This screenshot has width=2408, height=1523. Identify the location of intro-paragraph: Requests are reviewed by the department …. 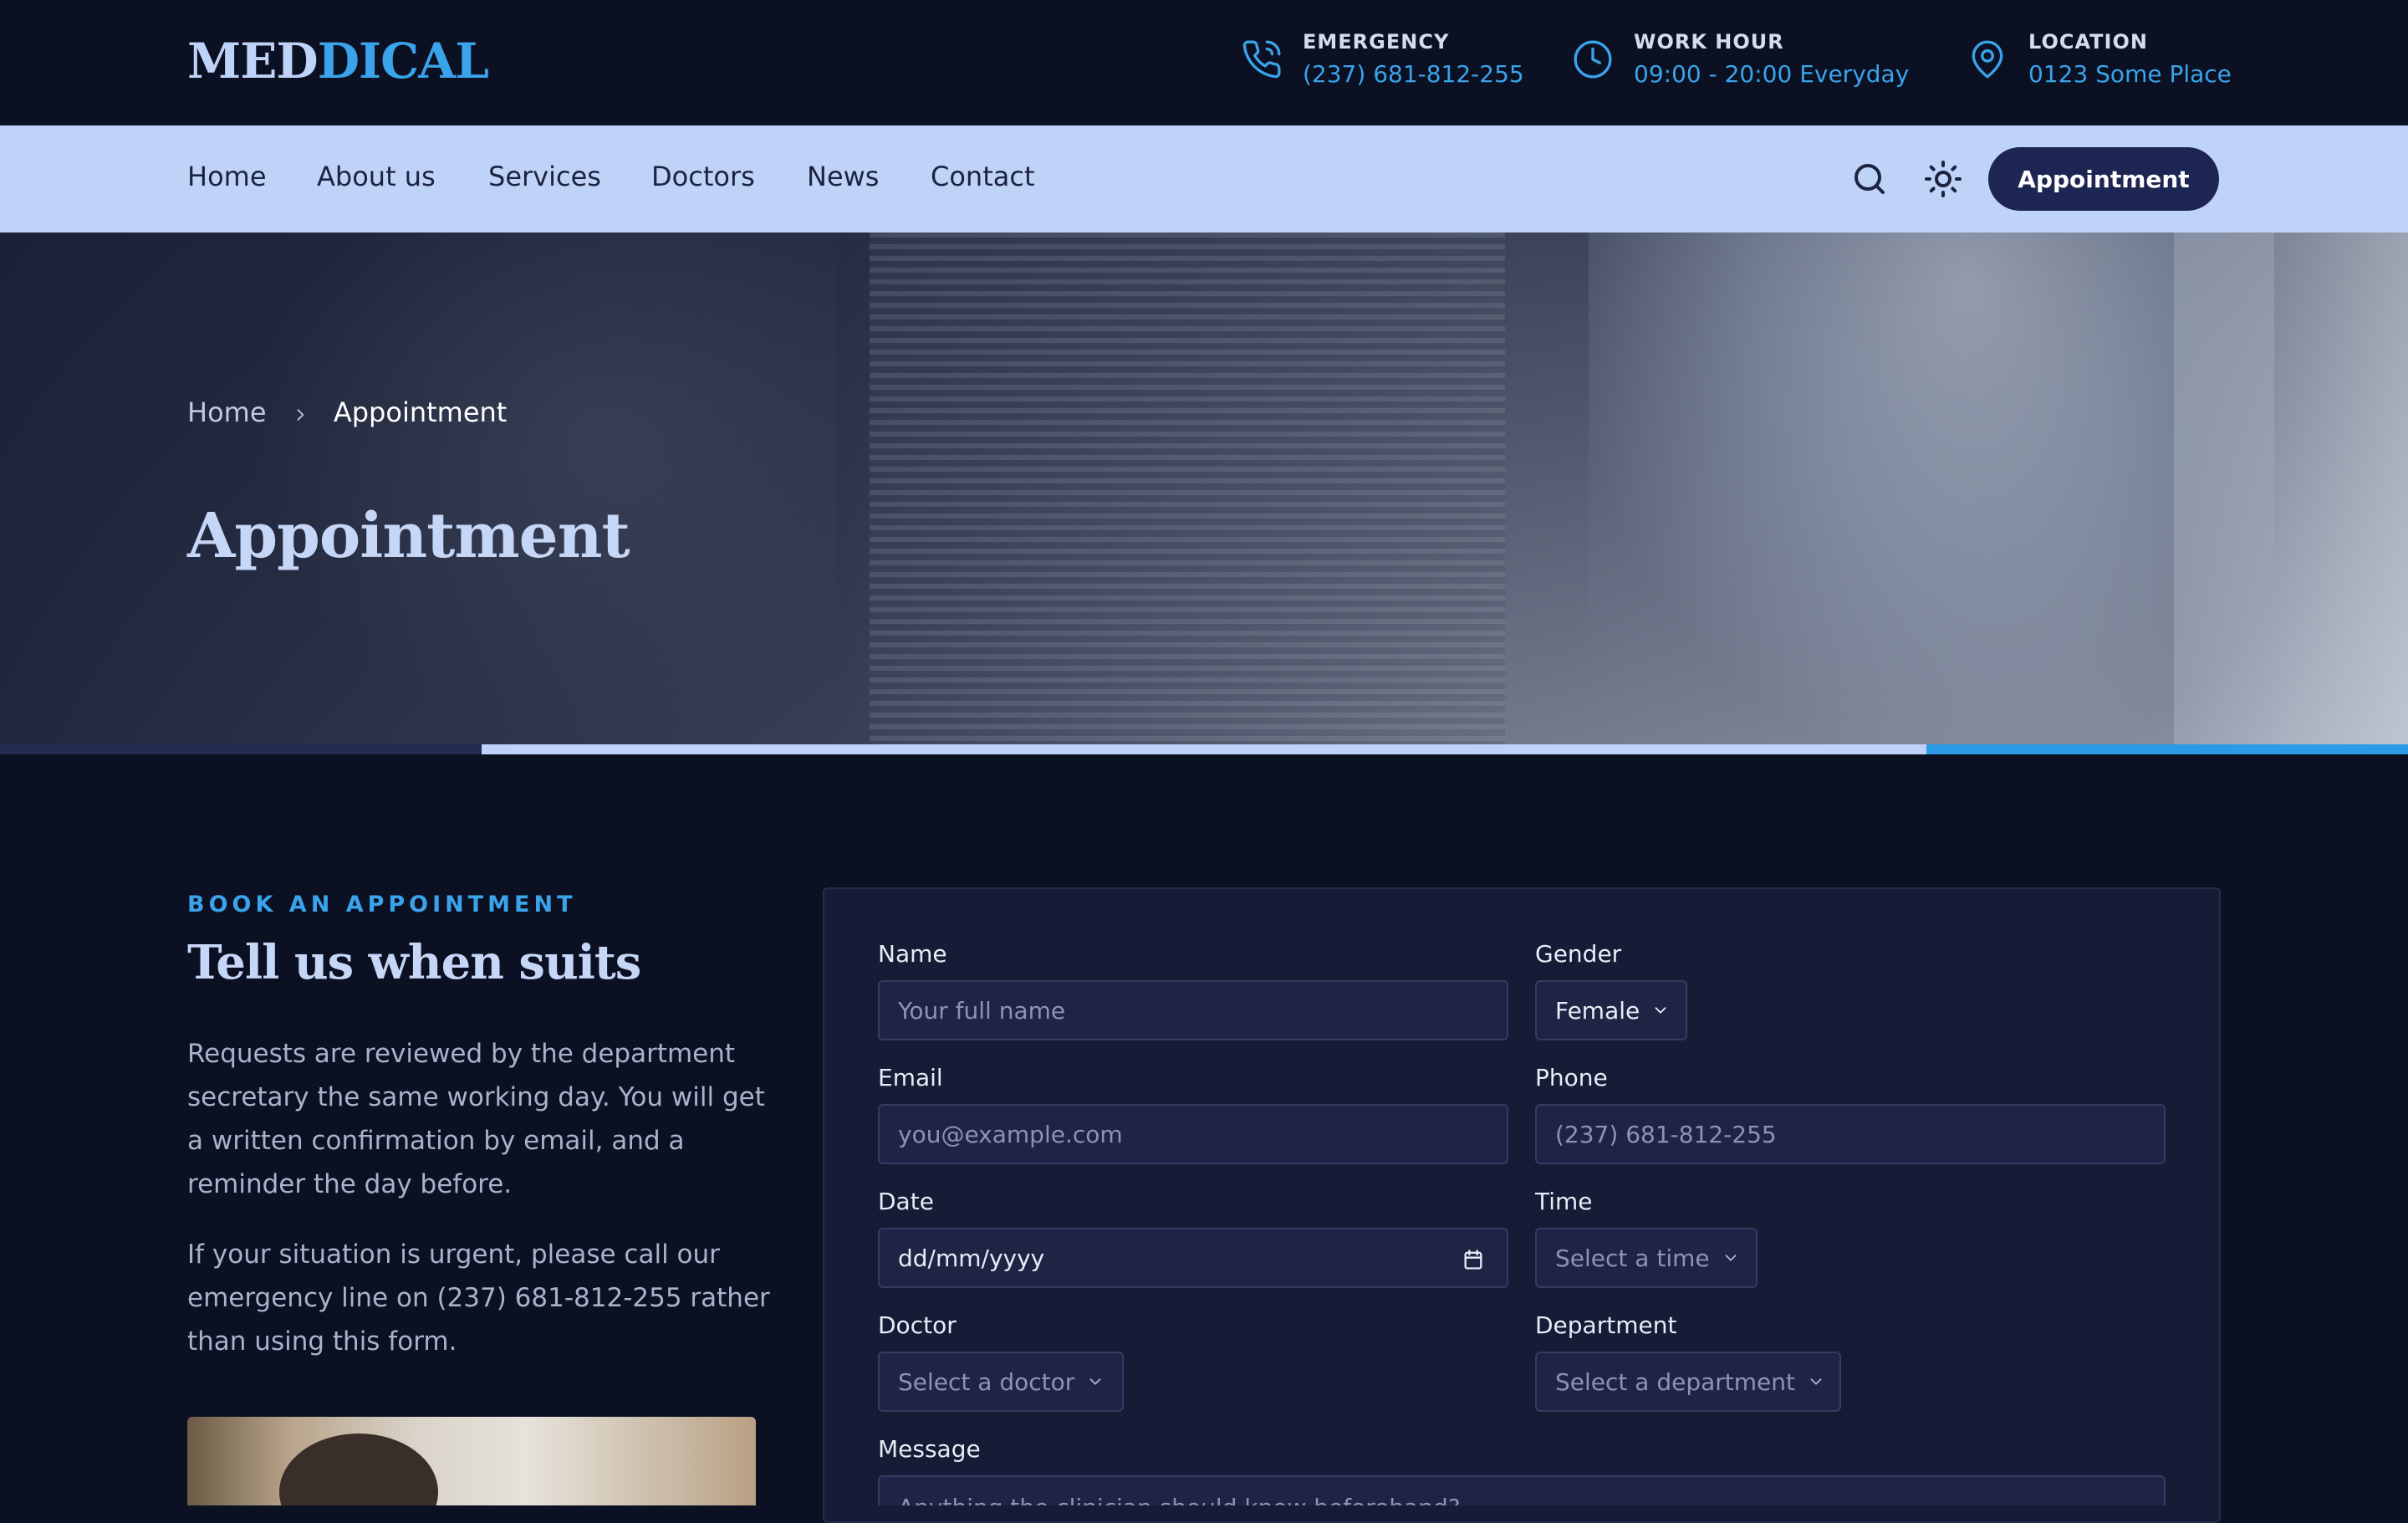
(476, 1119).